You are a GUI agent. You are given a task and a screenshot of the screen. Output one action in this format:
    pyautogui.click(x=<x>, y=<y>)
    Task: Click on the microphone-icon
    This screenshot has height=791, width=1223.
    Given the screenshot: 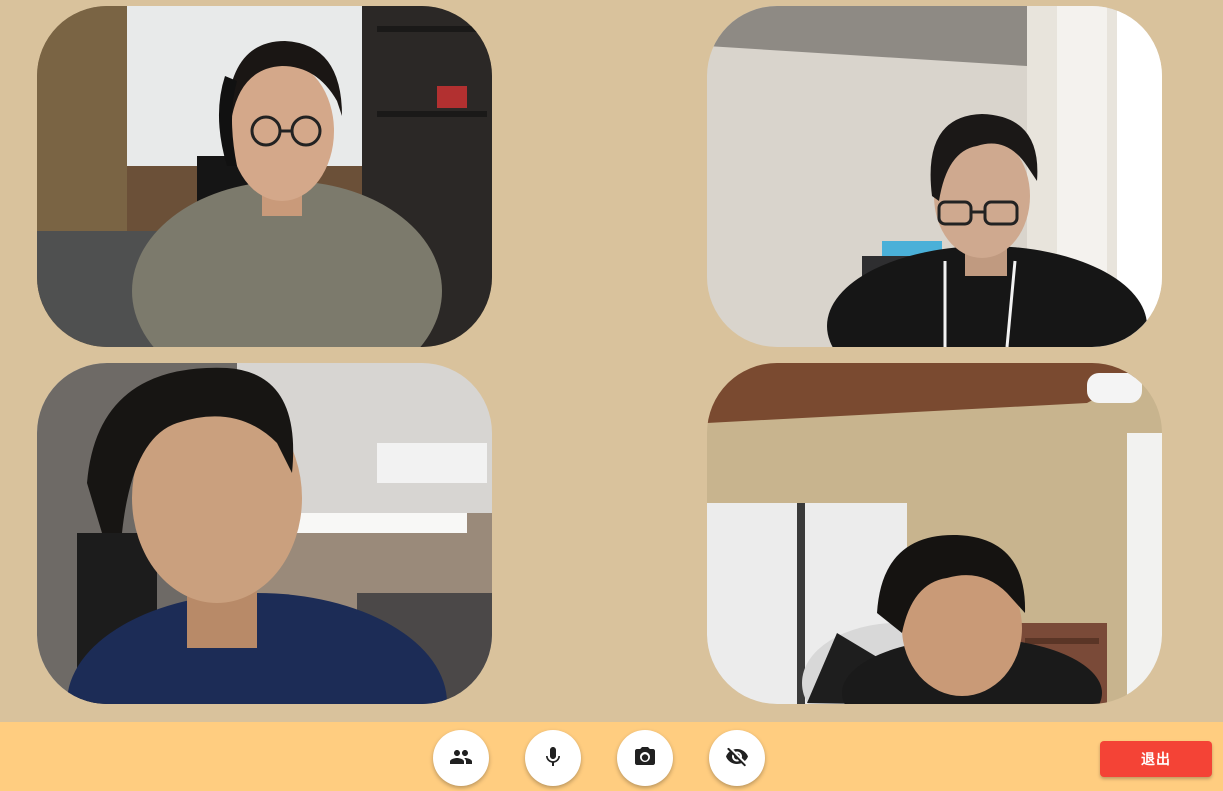 What is the action you would take?
    pyautogui.click(x=553, y=758)
    